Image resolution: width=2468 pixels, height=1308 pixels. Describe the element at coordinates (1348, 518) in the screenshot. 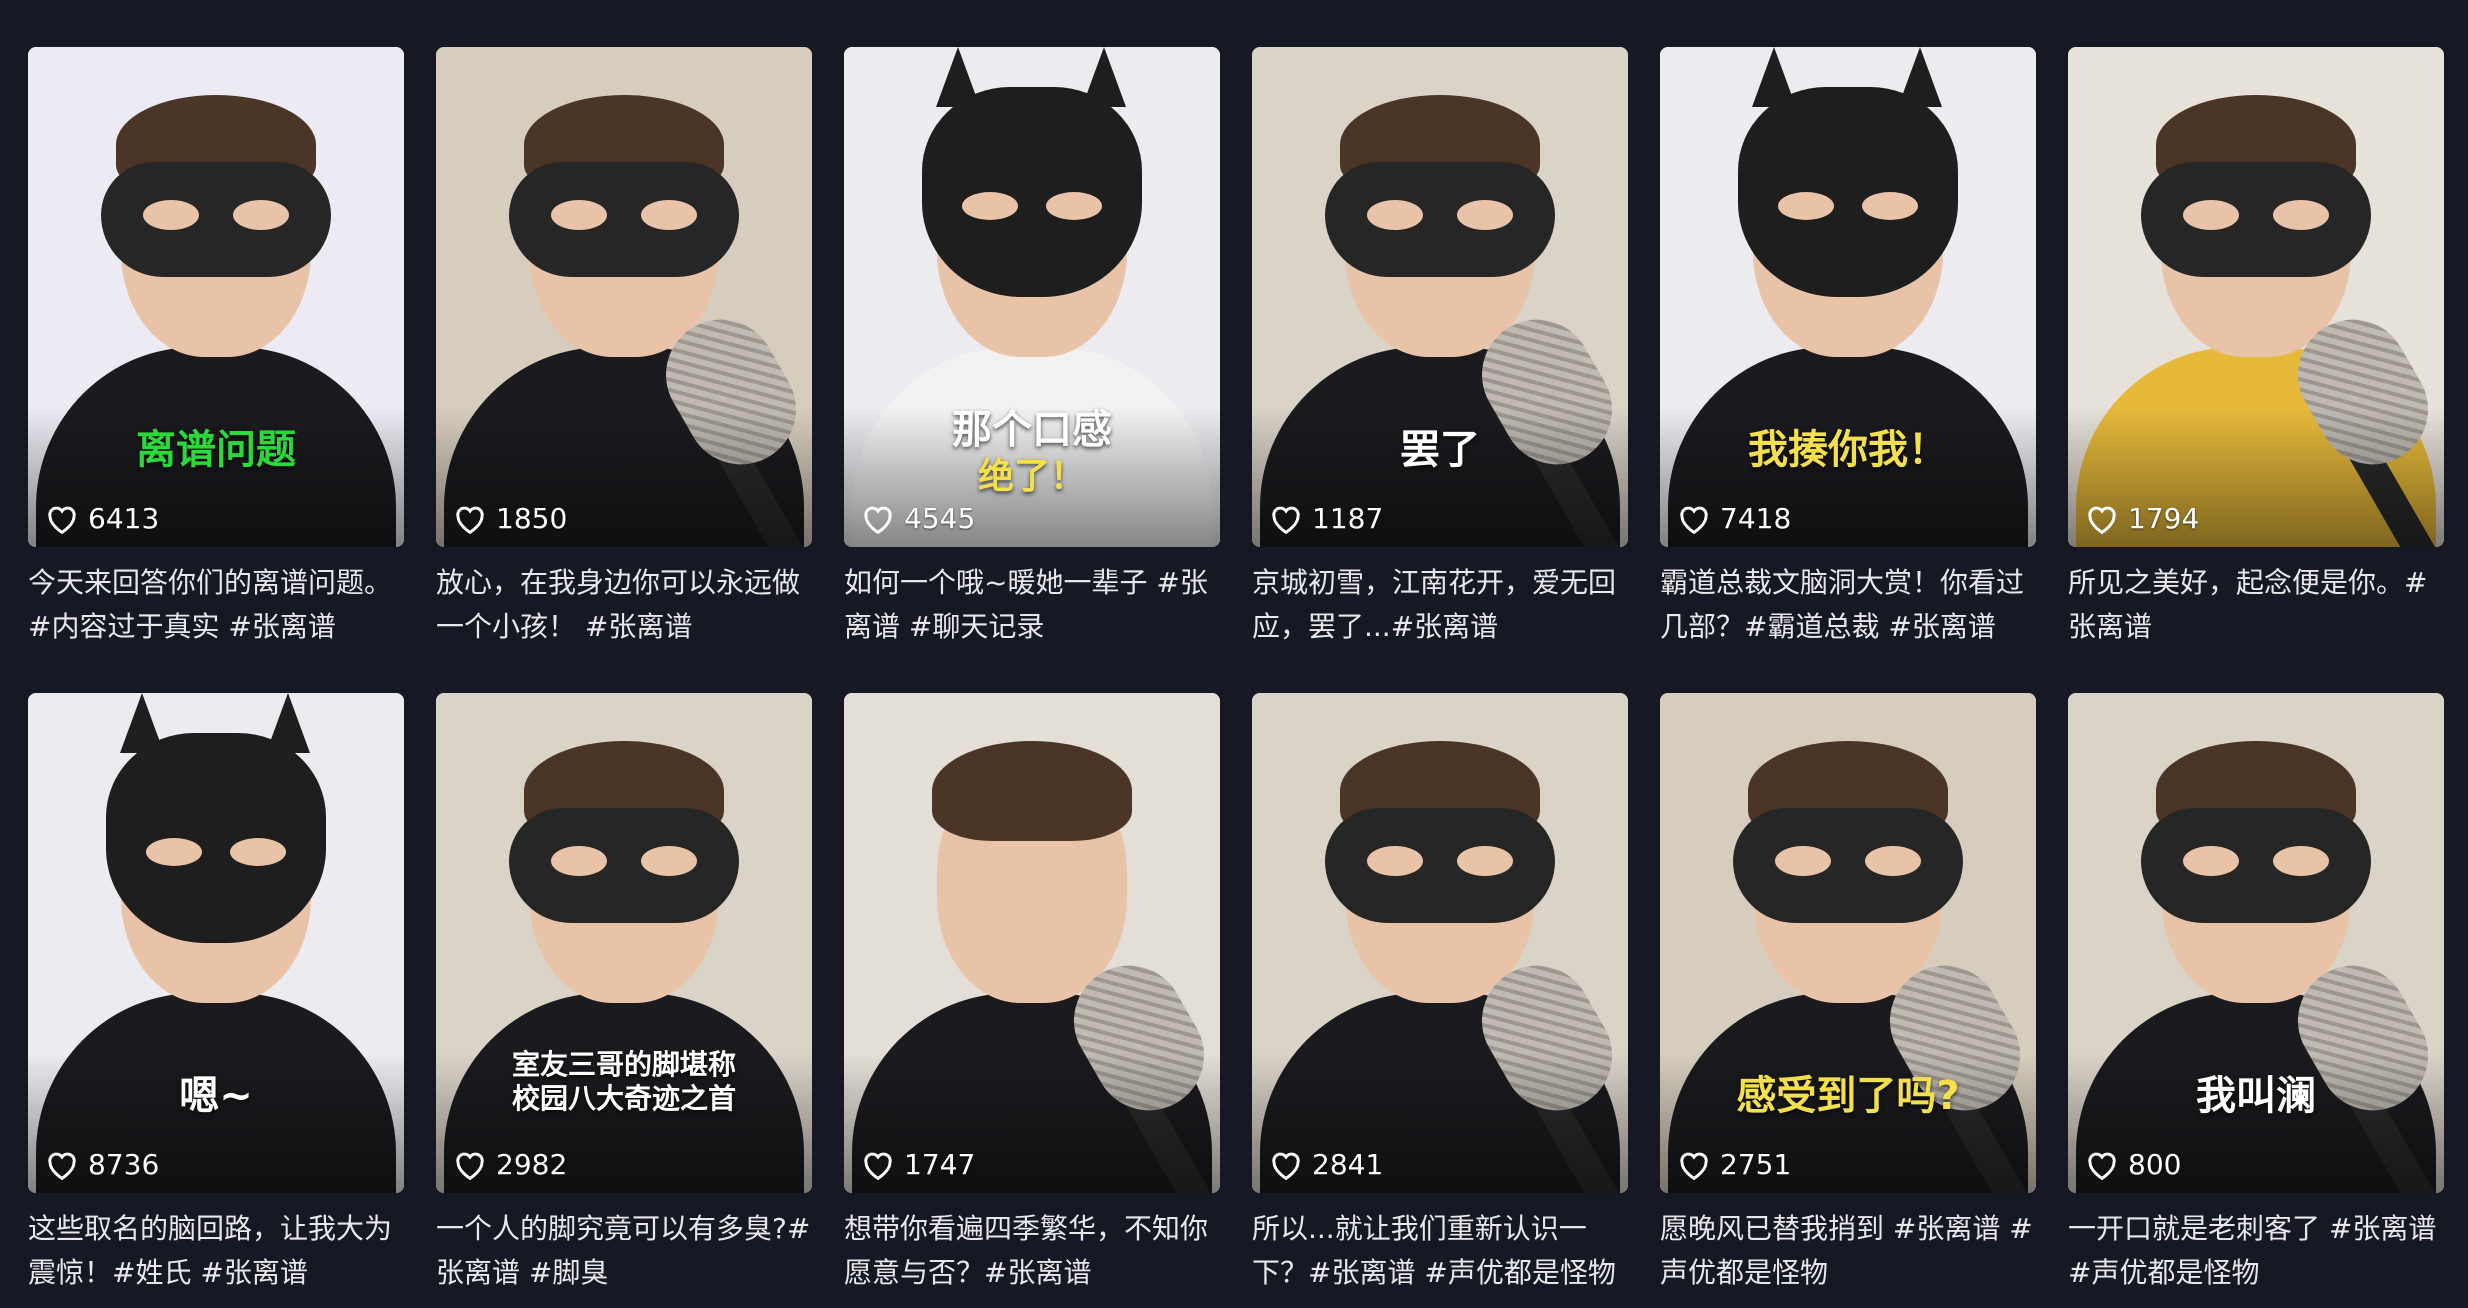

I see `like-count-value: 1187` at that location.